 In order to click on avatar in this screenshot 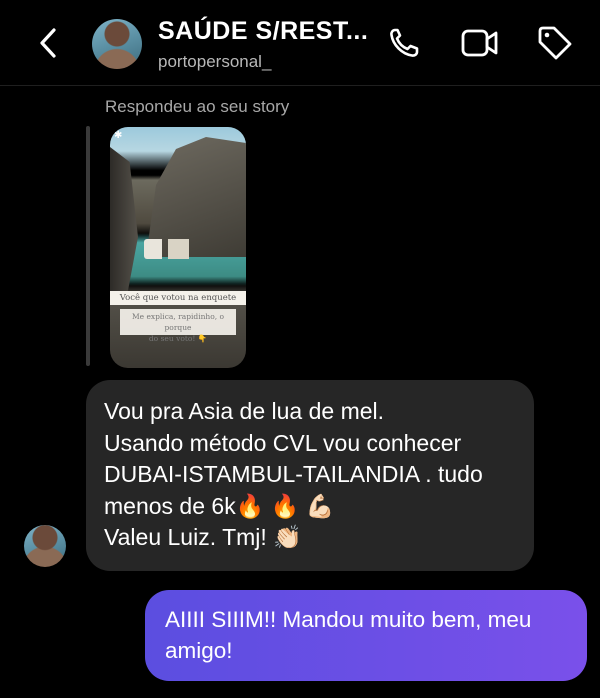, I will do `click(117, 44)`.